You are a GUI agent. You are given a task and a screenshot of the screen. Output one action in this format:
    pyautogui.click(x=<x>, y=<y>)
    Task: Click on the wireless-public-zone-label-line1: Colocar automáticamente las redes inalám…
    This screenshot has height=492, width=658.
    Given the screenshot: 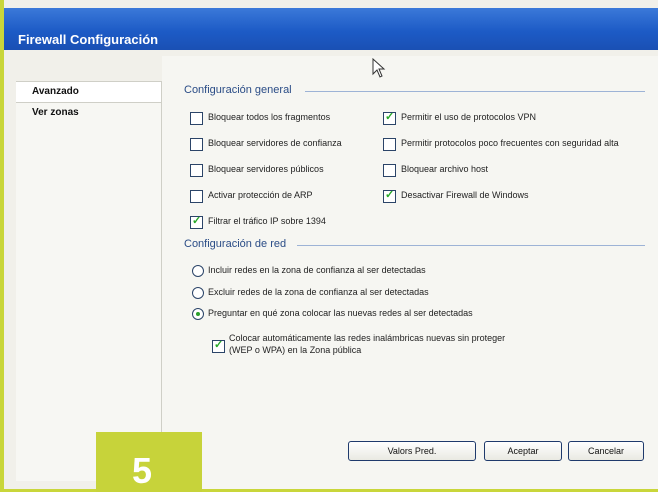 What is the action you would take?
    pyautogui.click(x=367, y=338)
    